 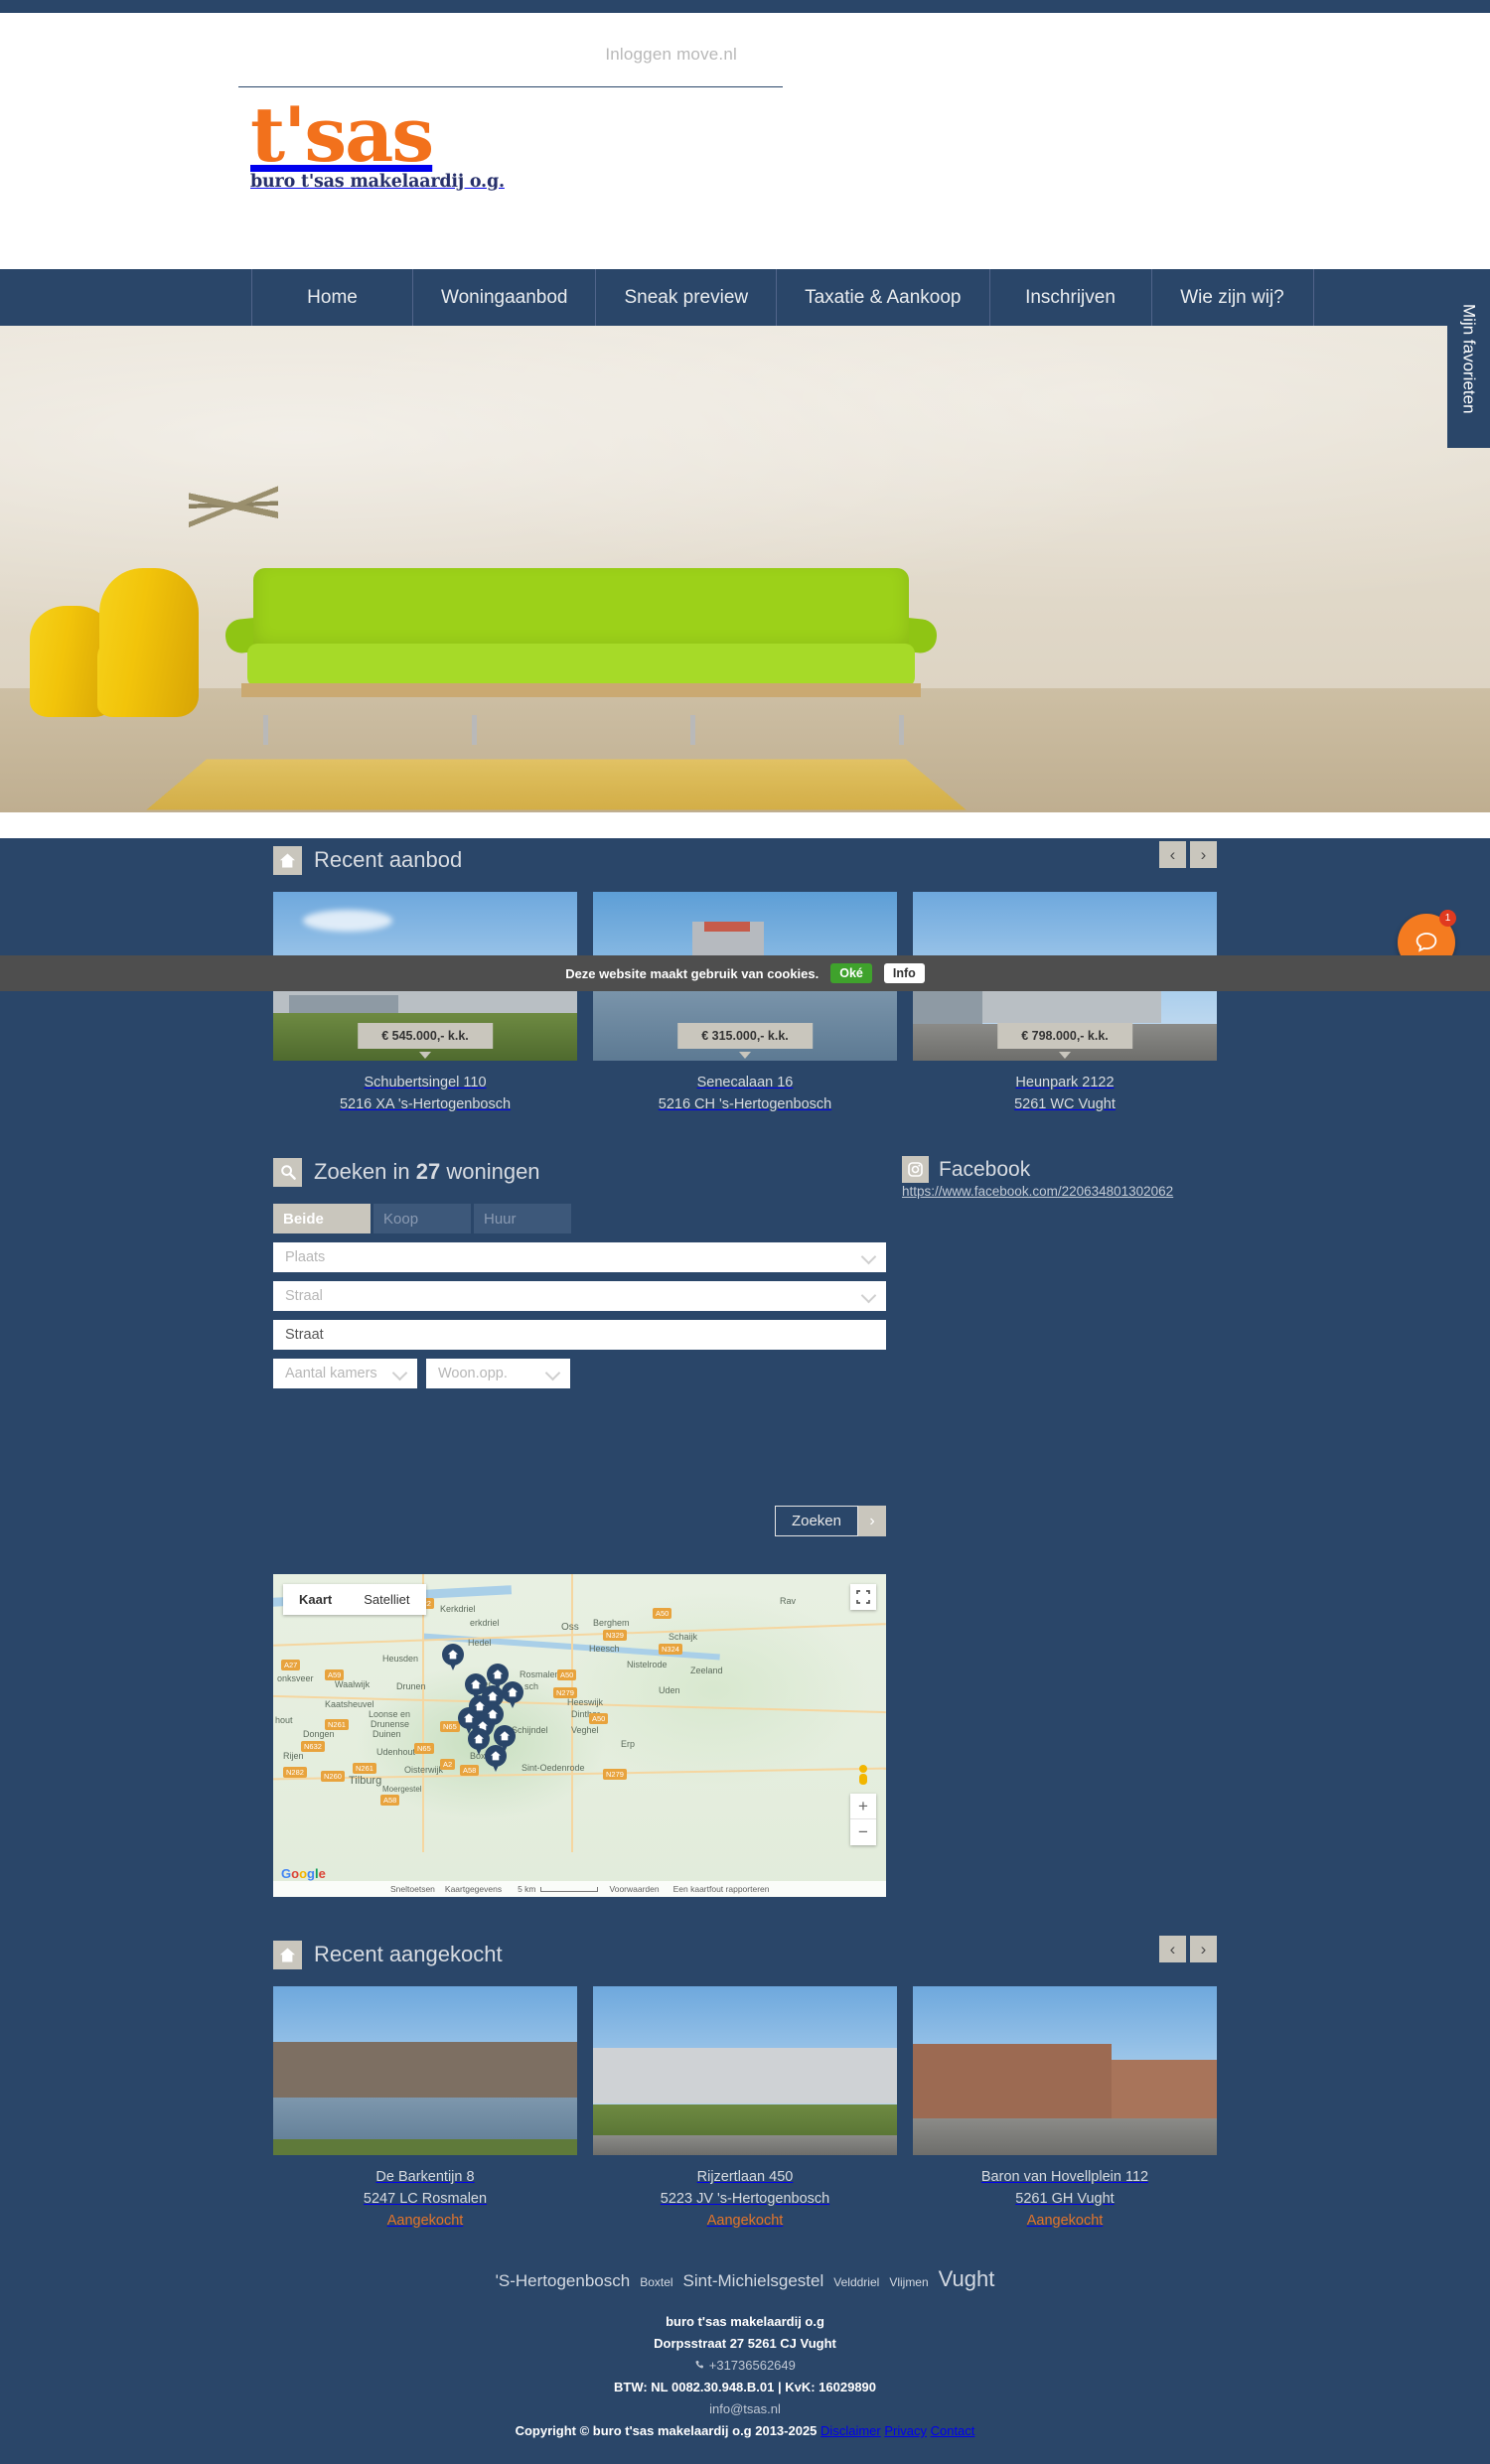 I want to click on property-address: Baron van Hovellplein 112, so click(x=1064, y=2177).